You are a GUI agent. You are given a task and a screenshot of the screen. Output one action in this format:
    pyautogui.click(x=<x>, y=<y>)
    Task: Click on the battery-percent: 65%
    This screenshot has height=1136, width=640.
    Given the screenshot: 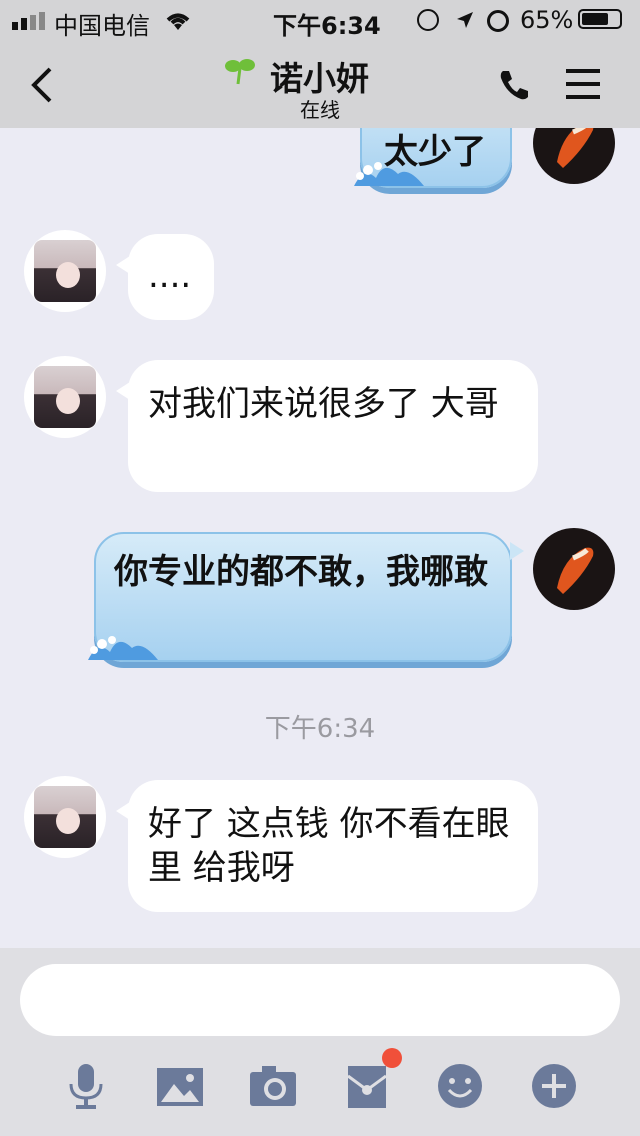 What is the action you would take?
    pyautogui.click(x=547, y=20)
    